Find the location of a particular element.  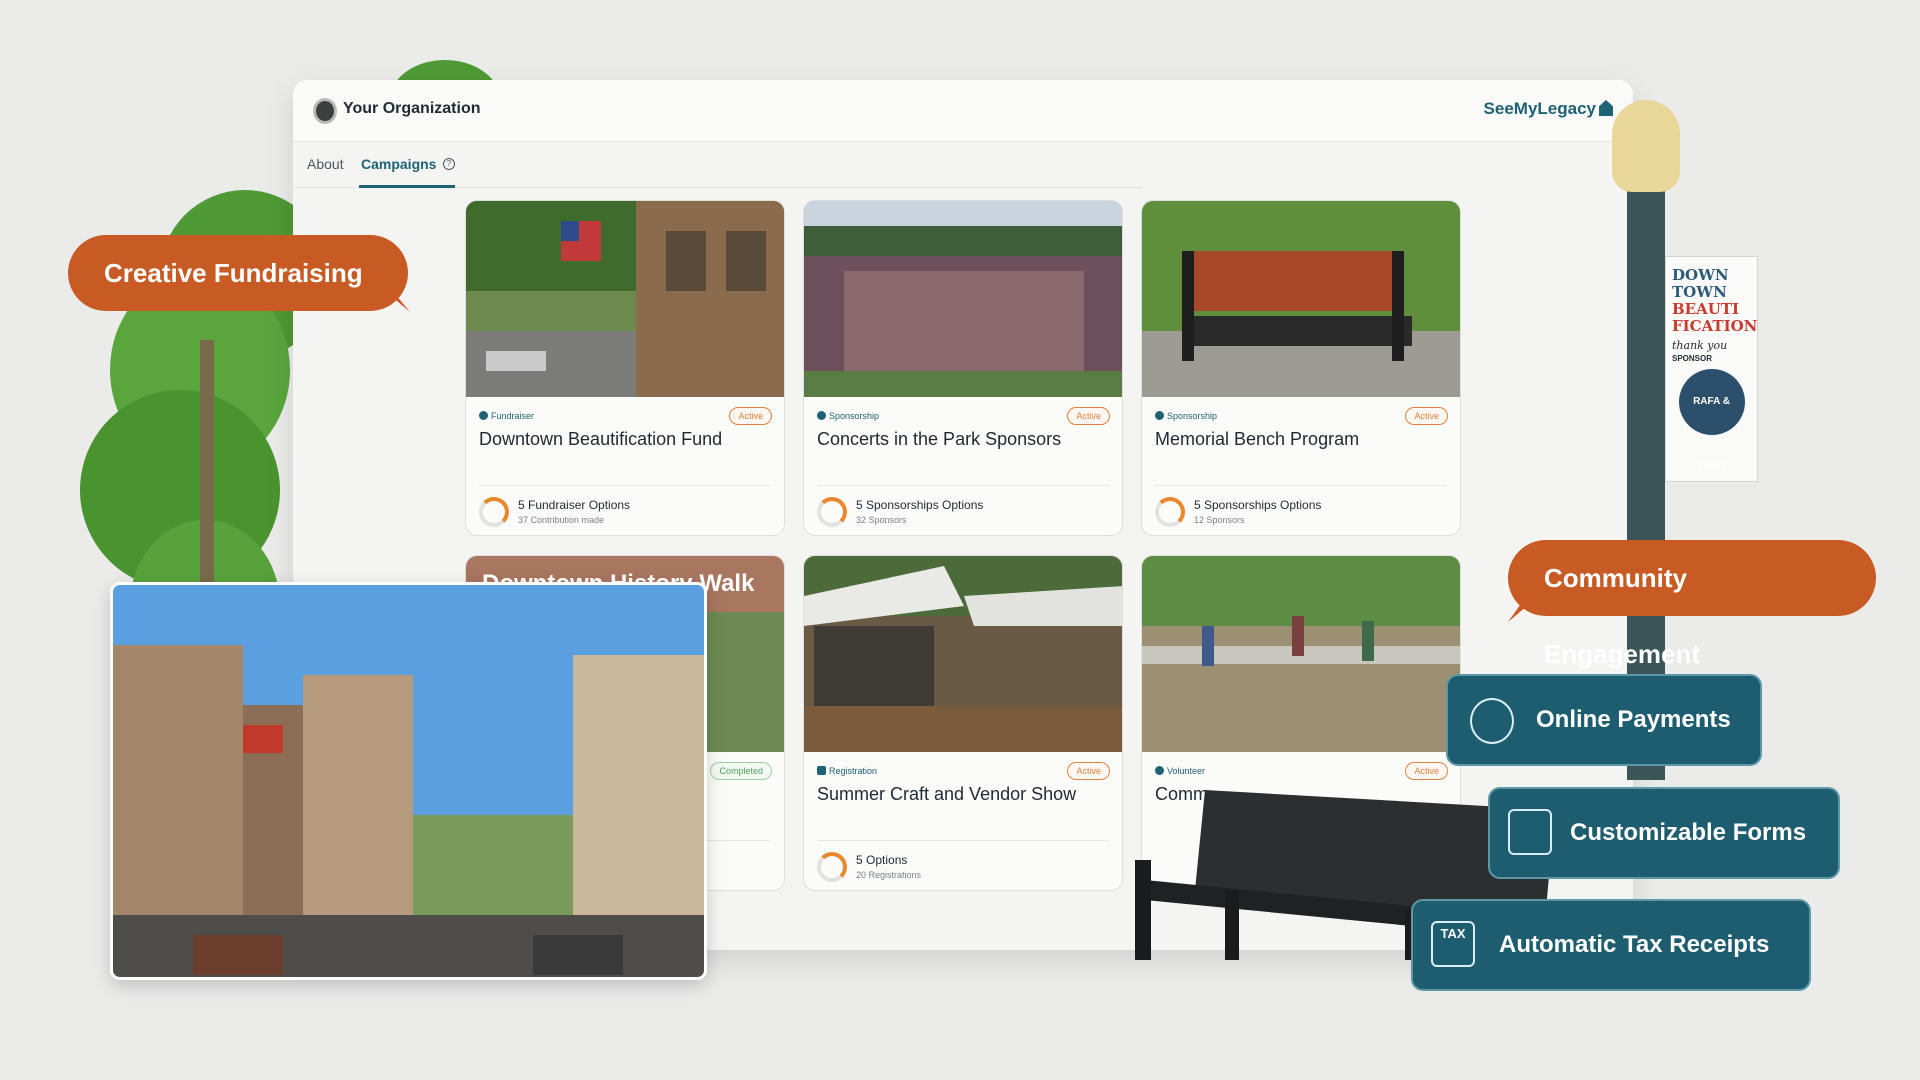

campaign-stats: 20 Registrations is located at coordinates (889, 875).